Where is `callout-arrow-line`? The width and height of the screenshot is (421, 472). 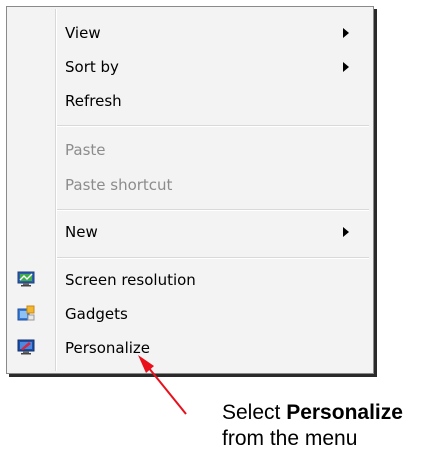 callout-arrow-line is located at coordinates (165, 388).